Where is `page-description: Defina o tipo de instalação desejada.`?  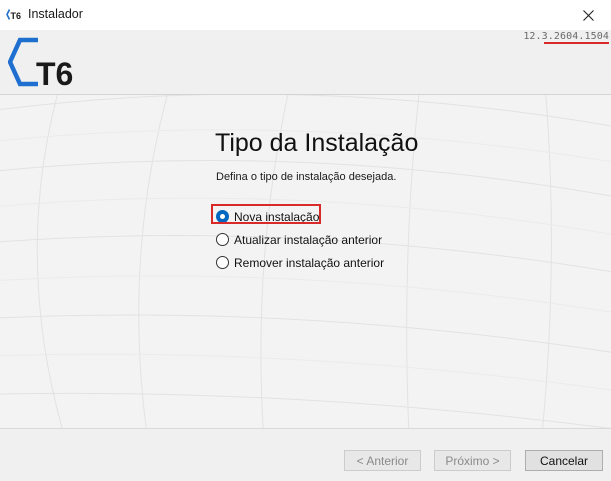
page-description: Defina o tipo de instalação desejada. is located at coordinates (306, 177).